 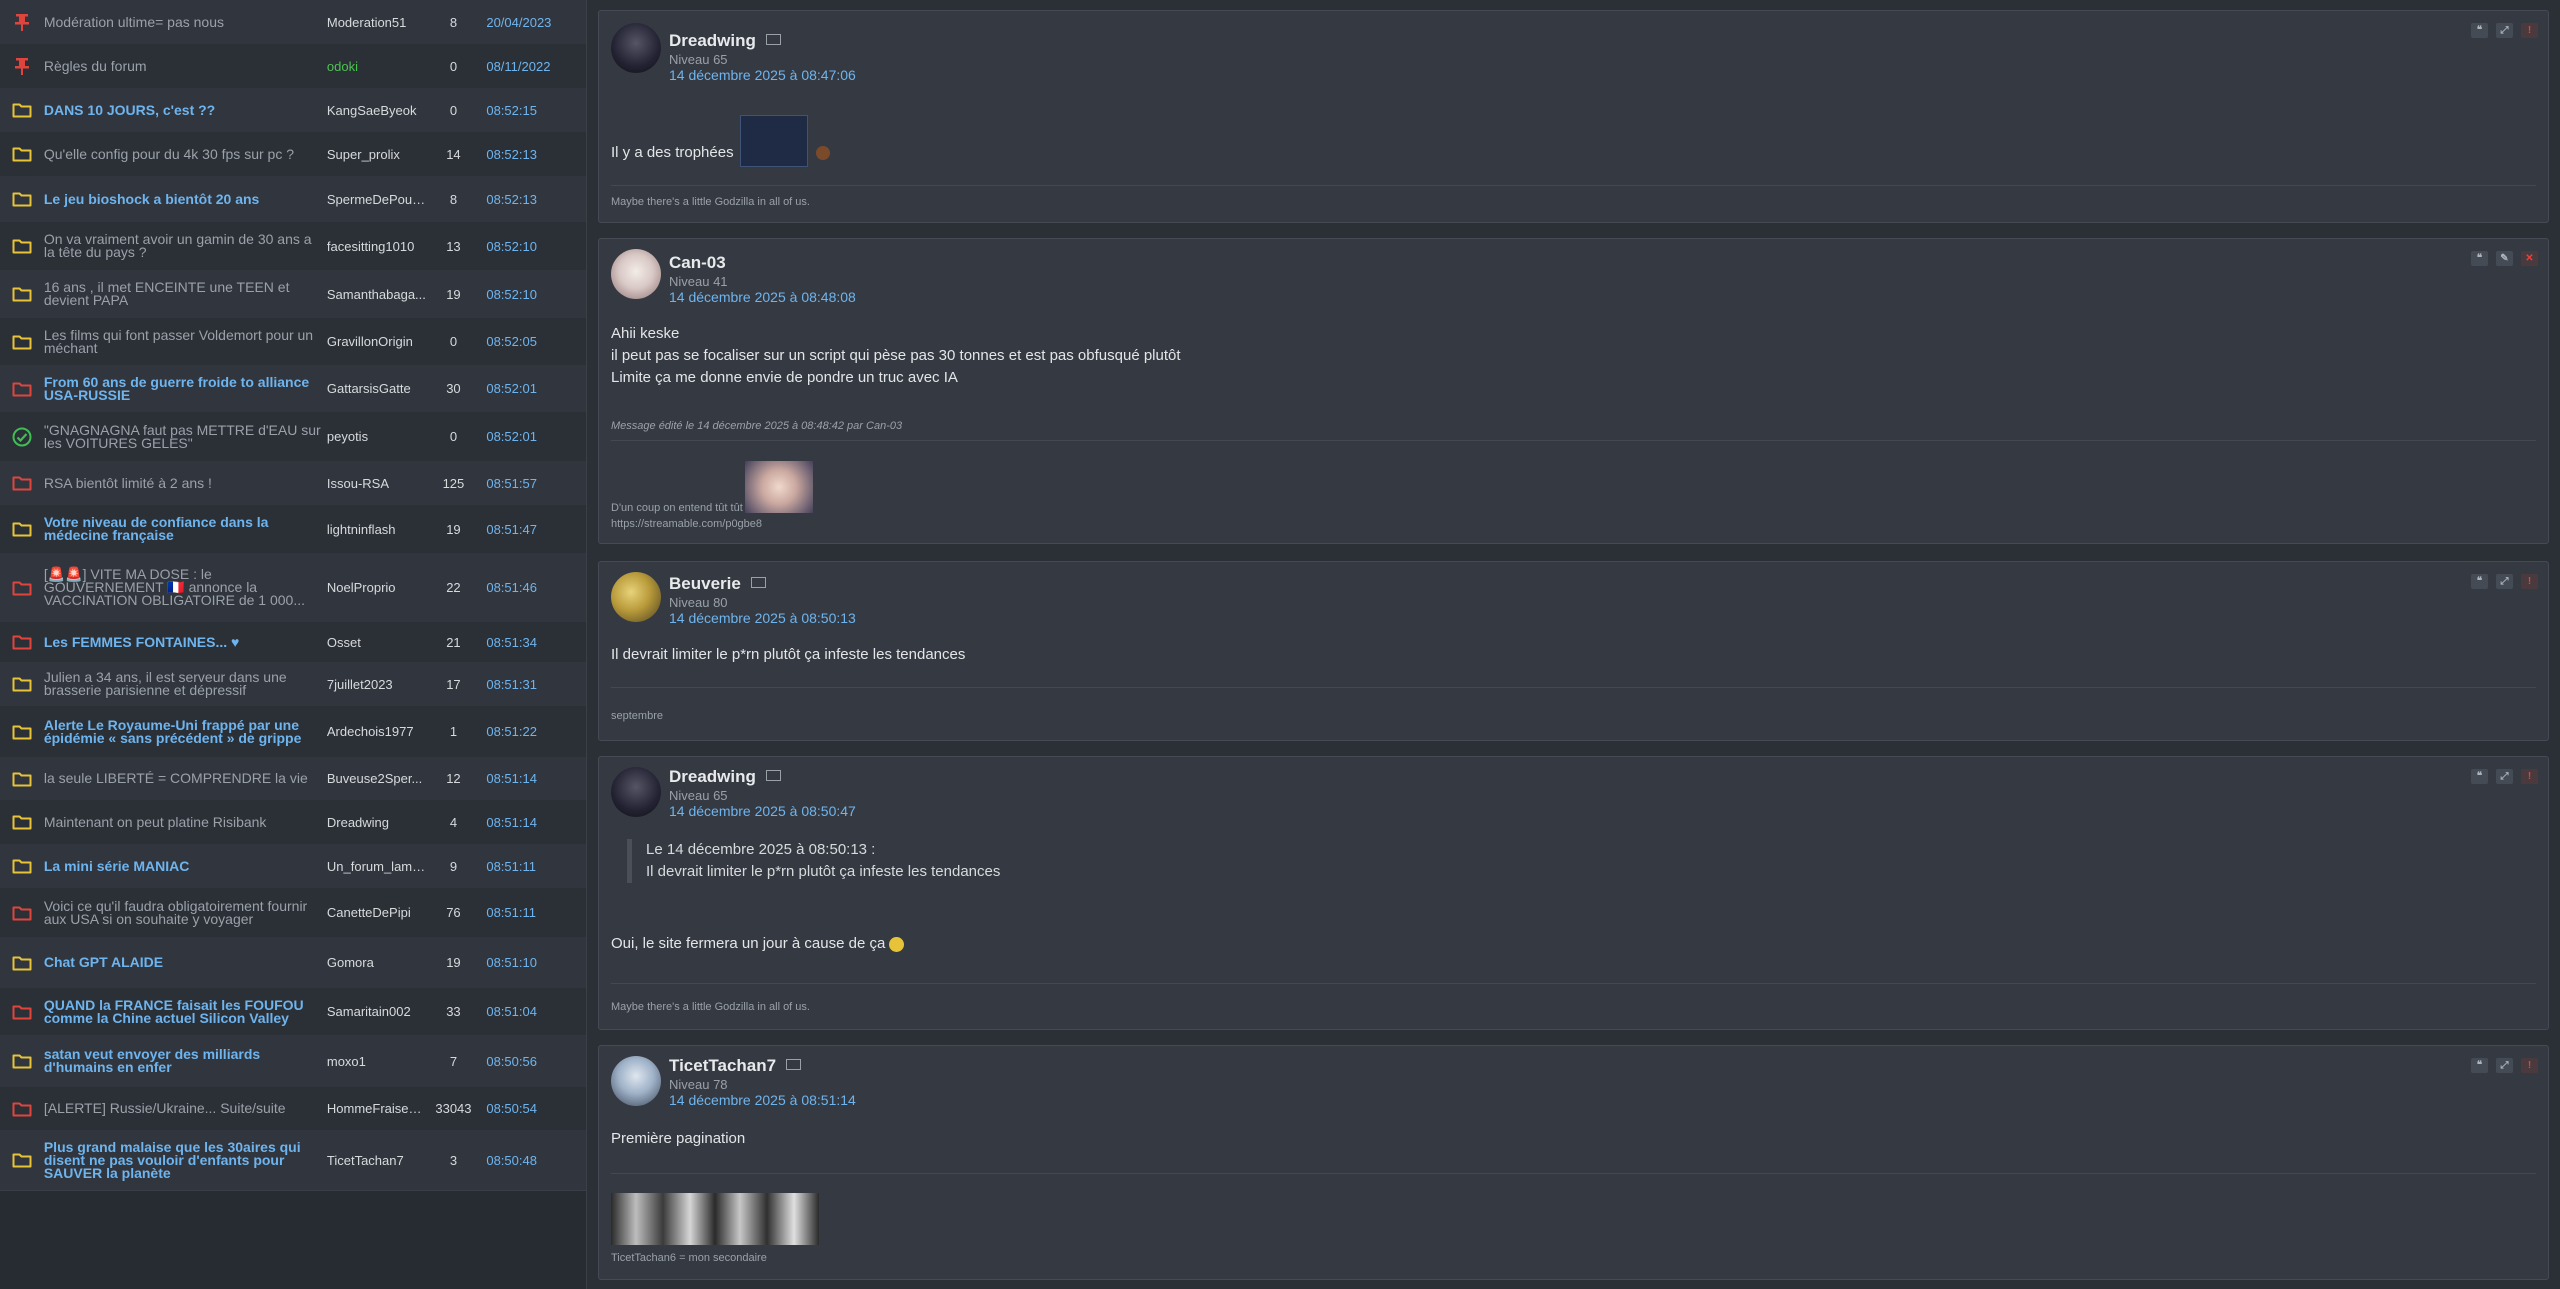 What do you see at coordinates (533, 866) in the screenshot?
I see `last-message-date: 08:51:11` at bounding box center [533, 866].